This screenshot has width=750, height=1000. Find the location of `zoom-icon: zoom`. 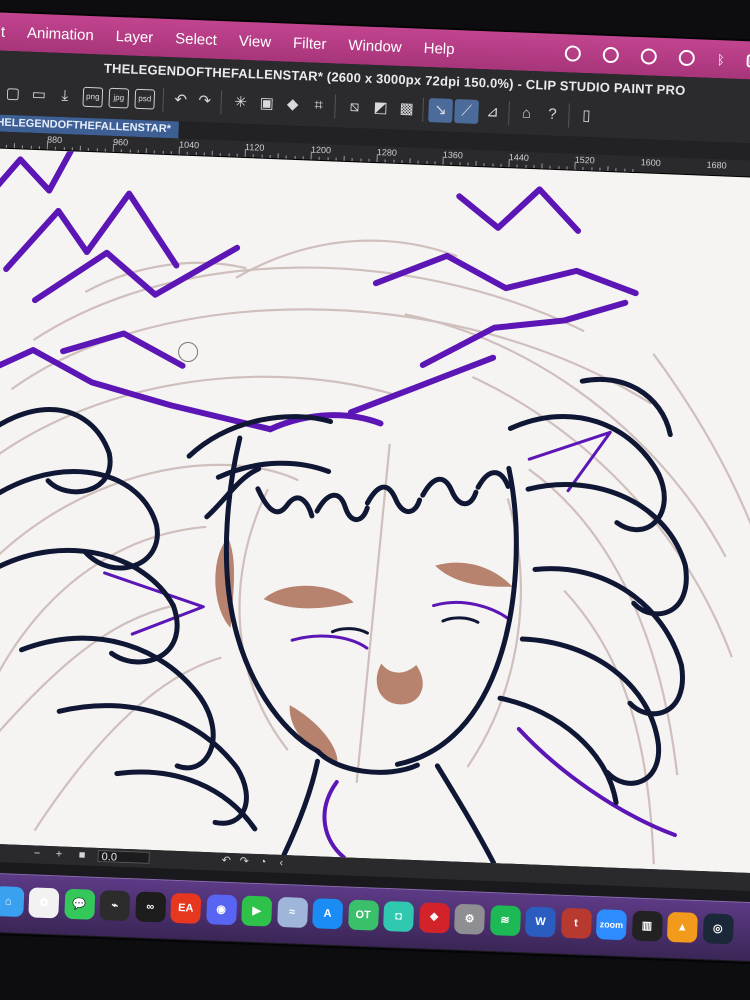

zoom-icon: zoom is located at coordinates (611, 925).